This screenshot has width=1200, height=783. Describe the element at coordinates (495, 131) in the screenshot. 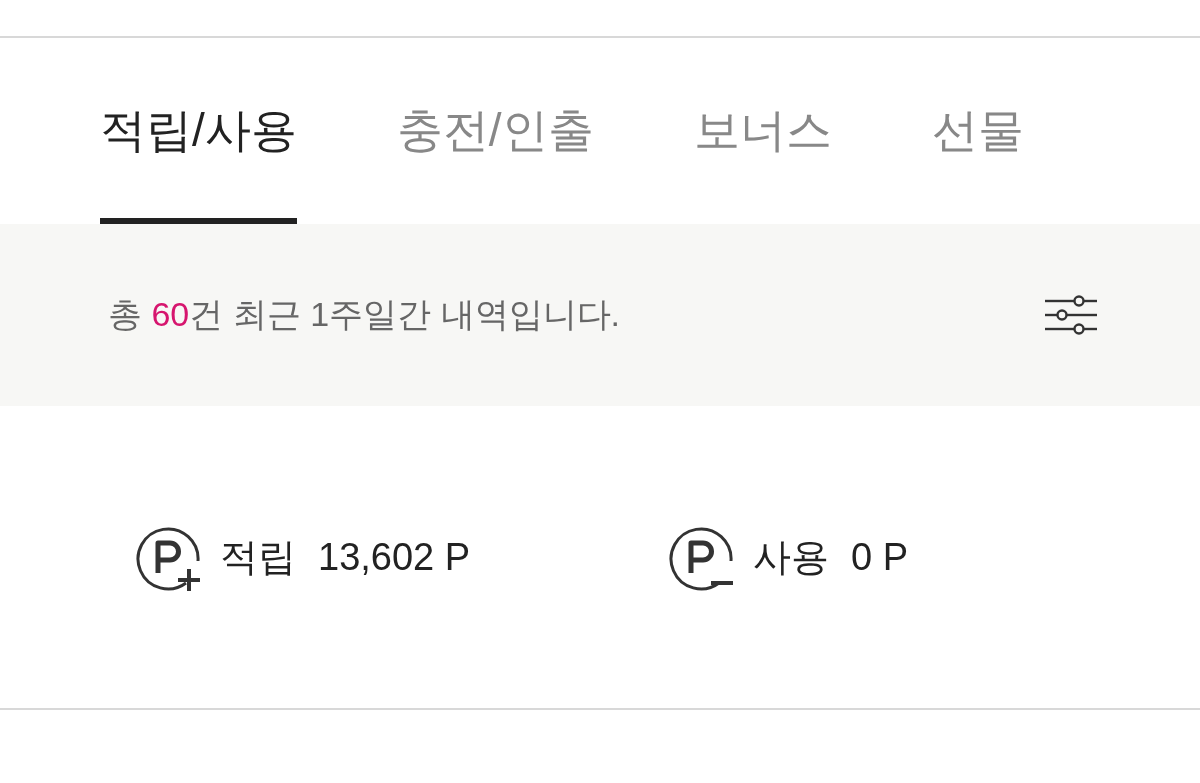

I see `tab: 충전/인출` at that location.